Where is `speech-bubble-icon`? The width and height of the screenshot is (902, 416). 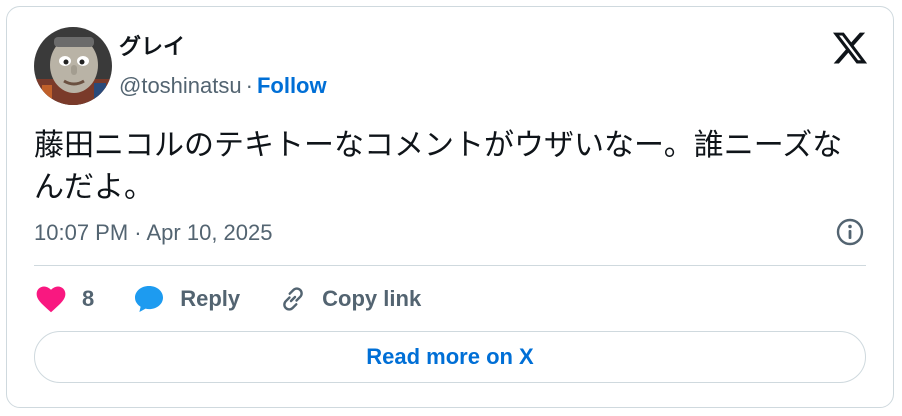
speech-bubble-icon is located at coordinates (149, 299).